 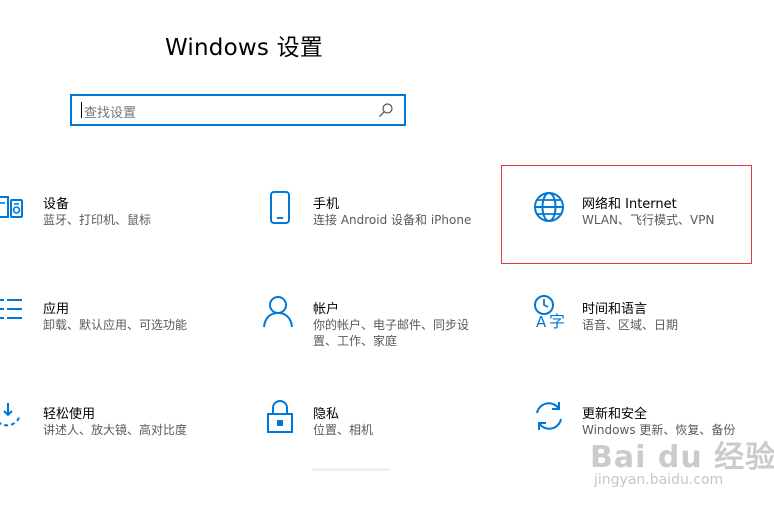 I want to click on page-title: Windows 设置, so click(x=244, y=48).